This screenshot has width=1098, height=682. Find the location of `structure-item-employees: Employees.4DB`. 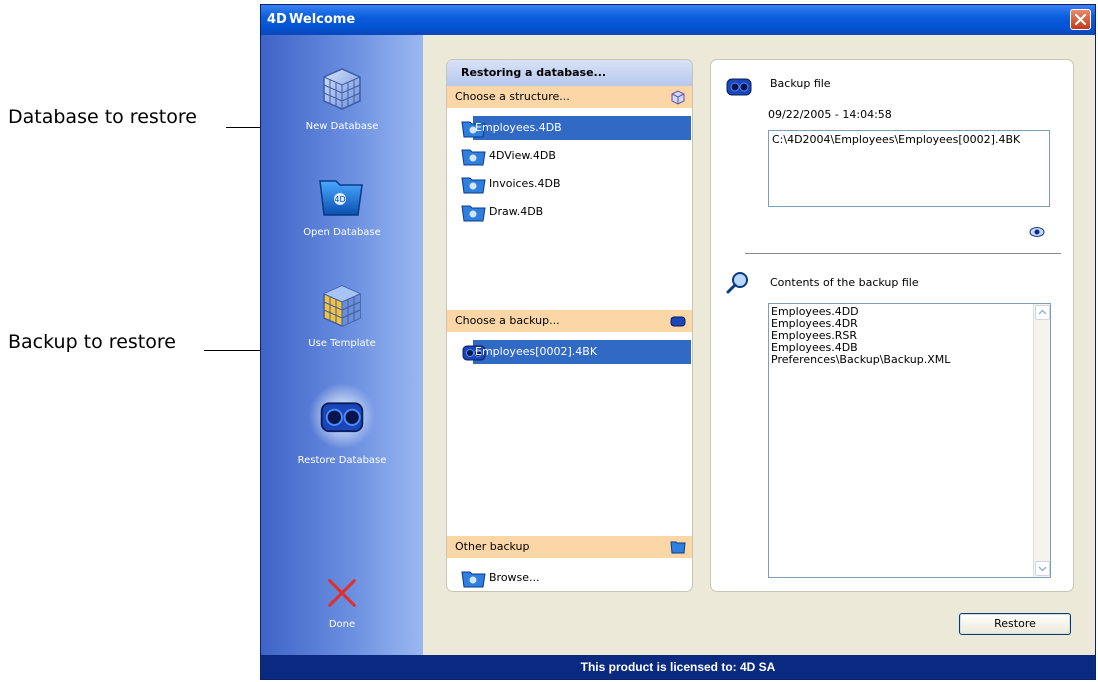

structure-item-employees: Employees.4DB is located at coordinates (576, 128).